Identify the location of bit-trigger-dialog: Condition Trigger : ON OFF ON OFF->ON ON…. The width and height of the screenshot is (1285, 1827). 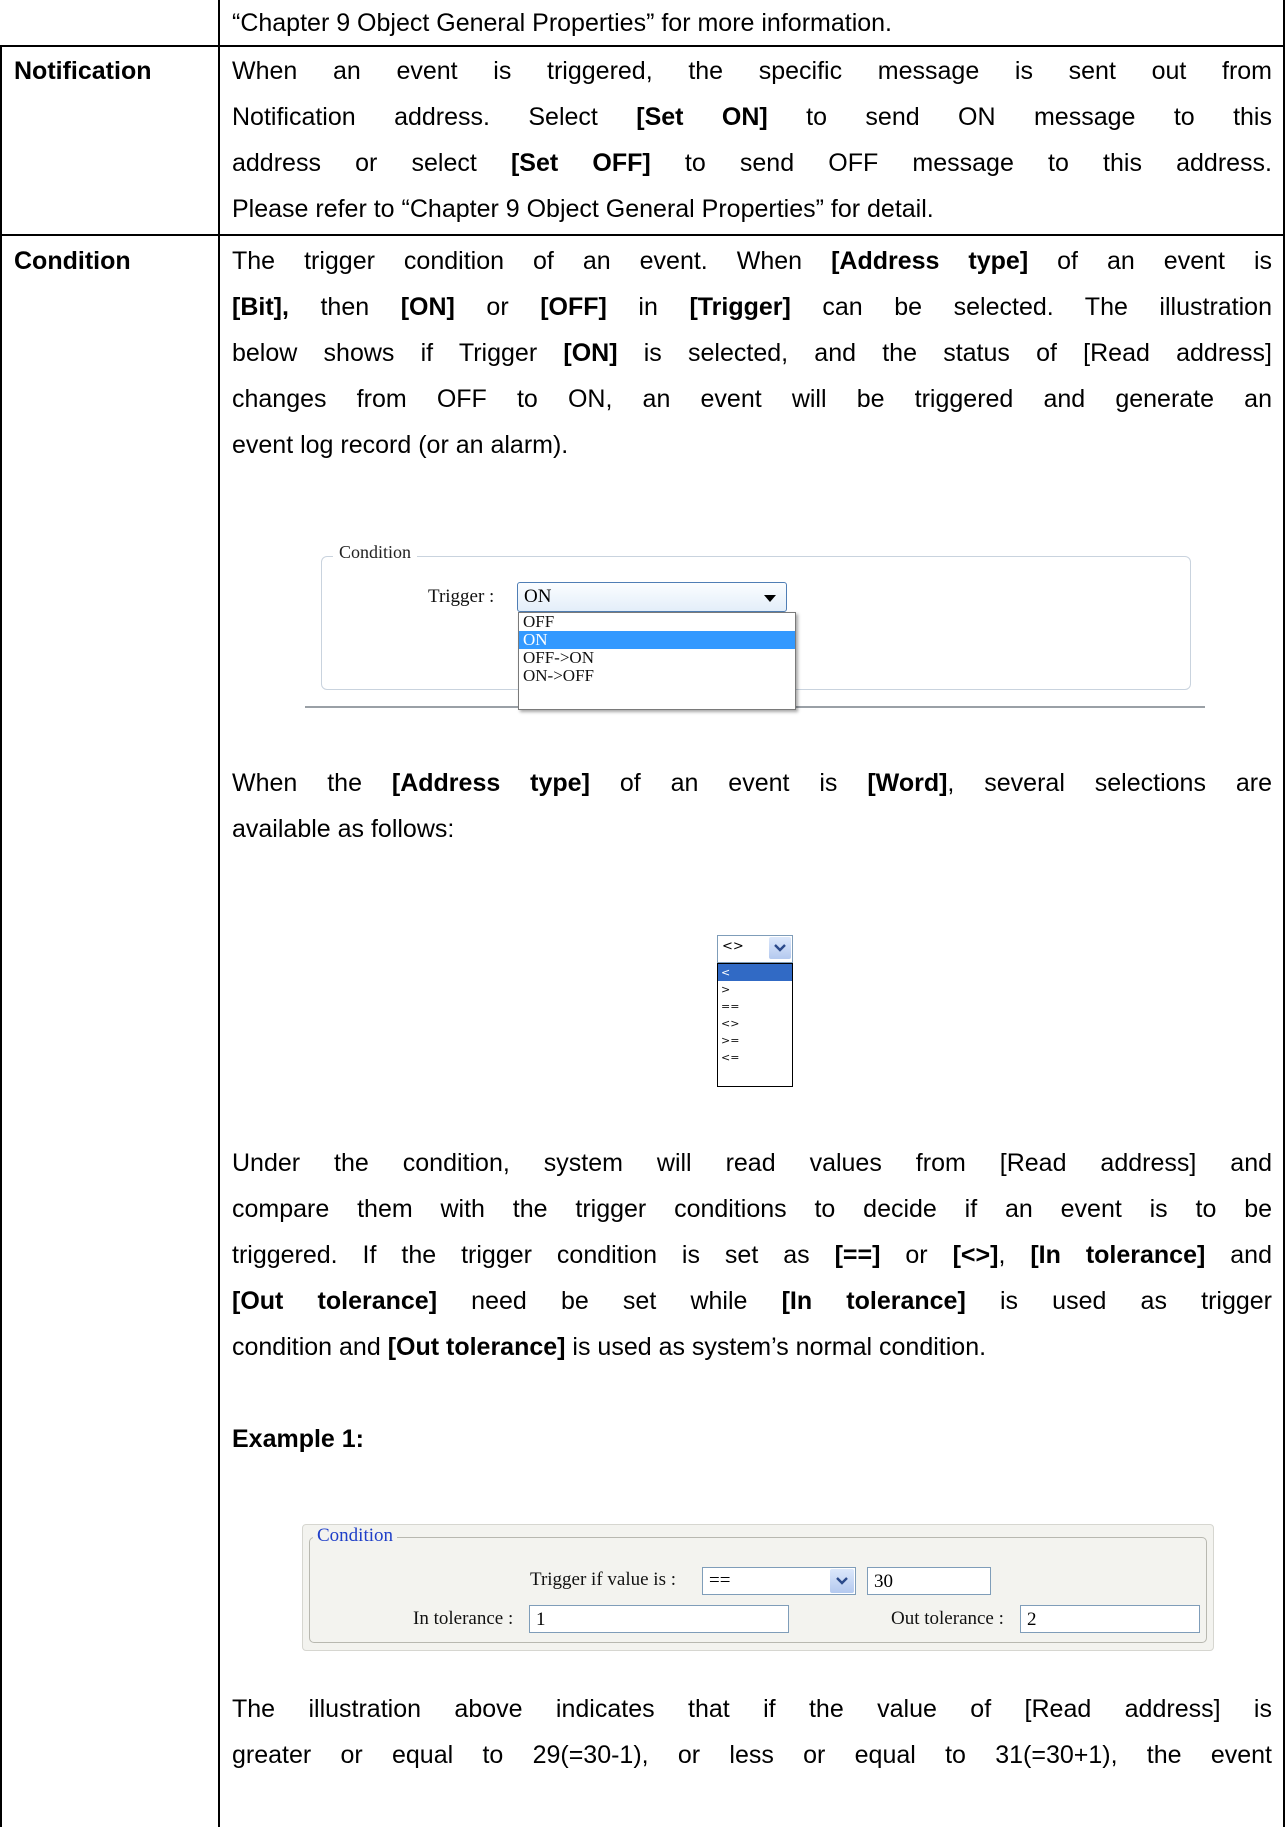
(755, 630).